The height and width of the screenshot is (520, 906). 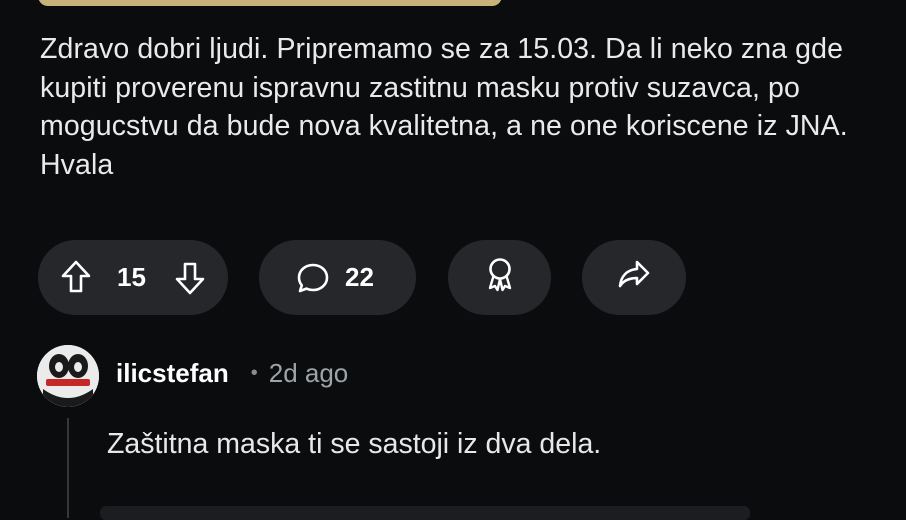 I want to click on award-ribbon-icon, so click(x=500, y=277).